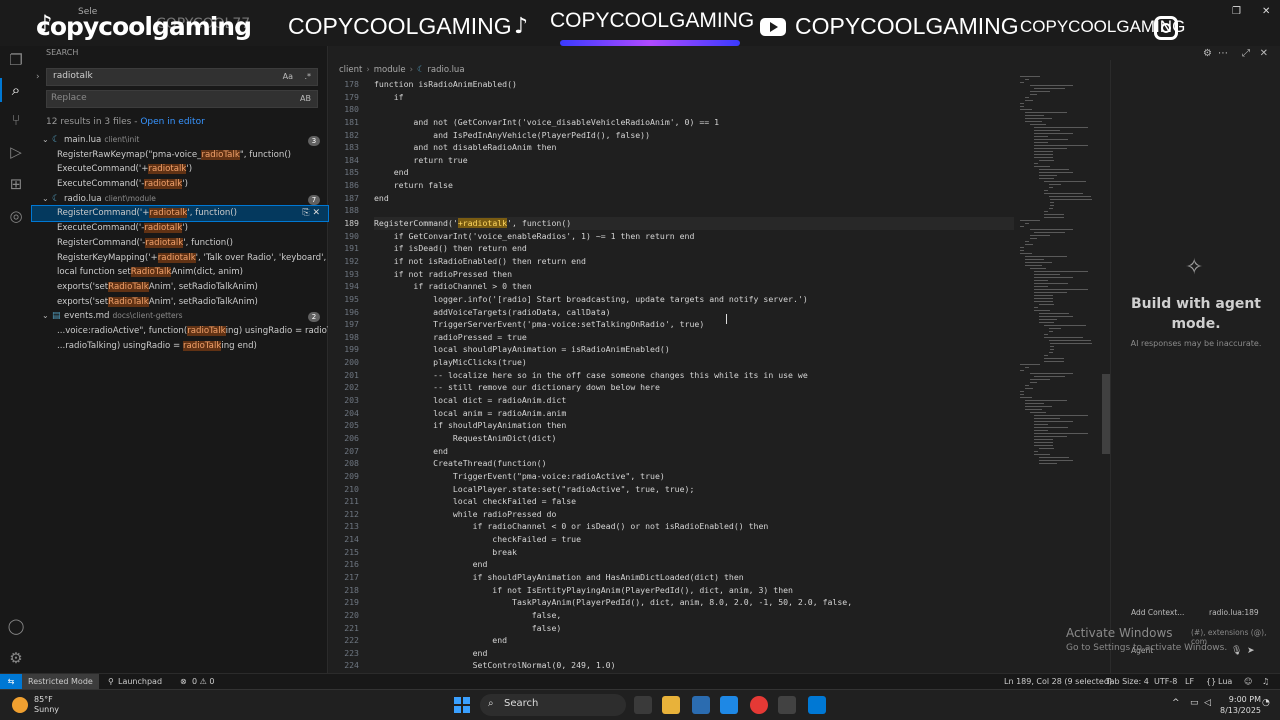 The image size is (1280, 720). What do you see at coordinates (16, 120) in the screenshot?
I see `source-control-icon: ⑂` at bounding box center [16, 120].